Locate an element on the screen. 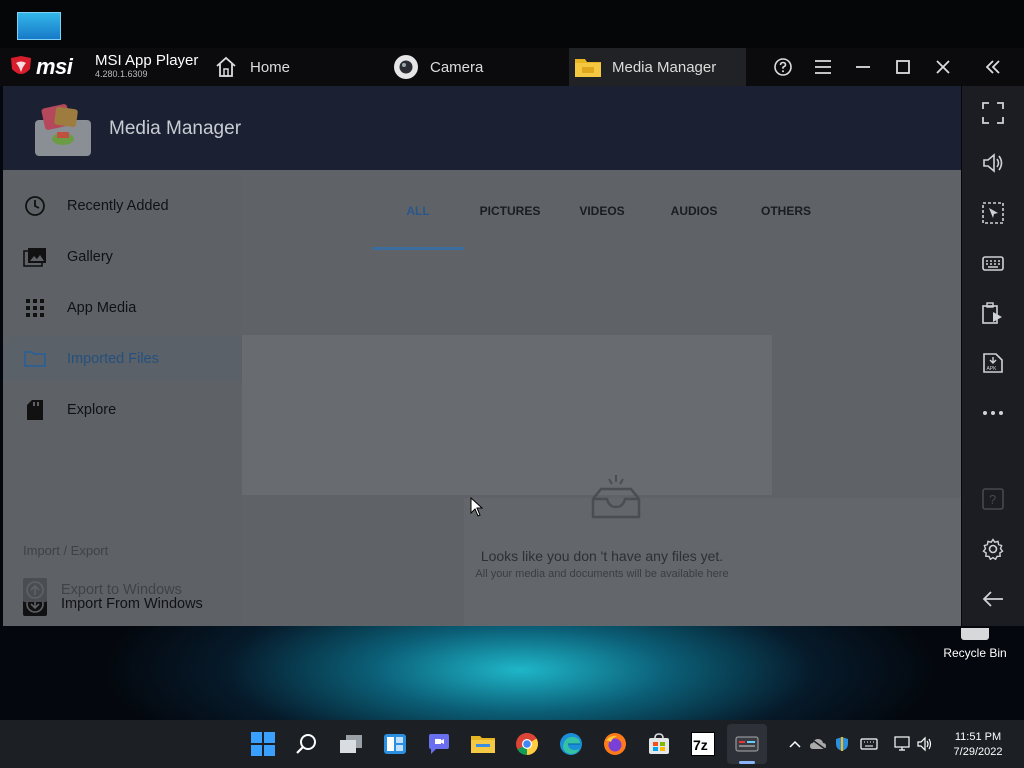 The height and width of the screenshot is (768, 1024). sidebar-item-imported-files: Imported Files is located at coordinates (122, 359).